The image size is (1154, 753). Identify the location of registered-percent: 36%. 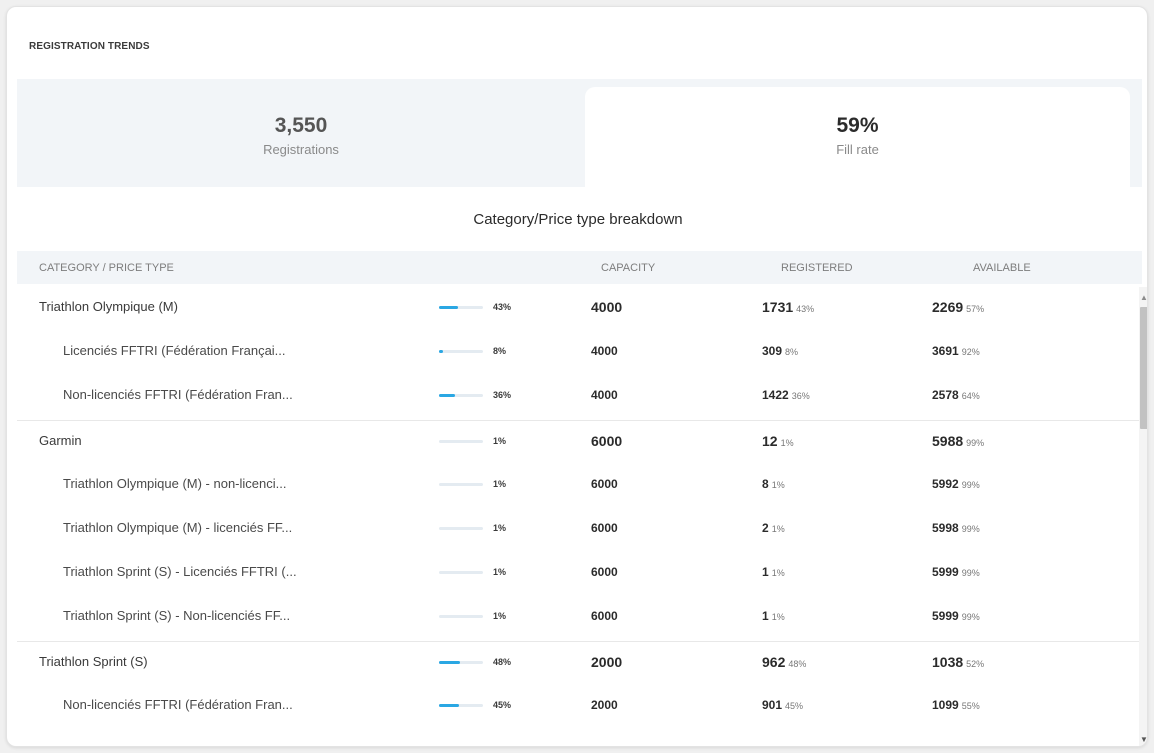
(800, 396).